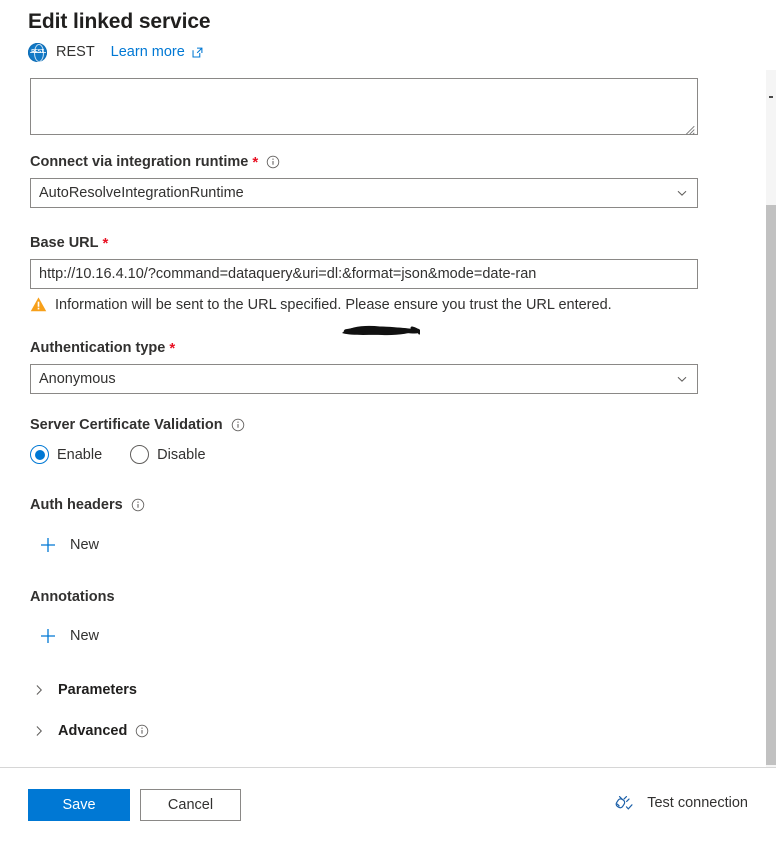  What do you see at coordinates (93, 731) in the screenshot?
I see `advanced-label: Advanced` at bounding box center [93, 731].